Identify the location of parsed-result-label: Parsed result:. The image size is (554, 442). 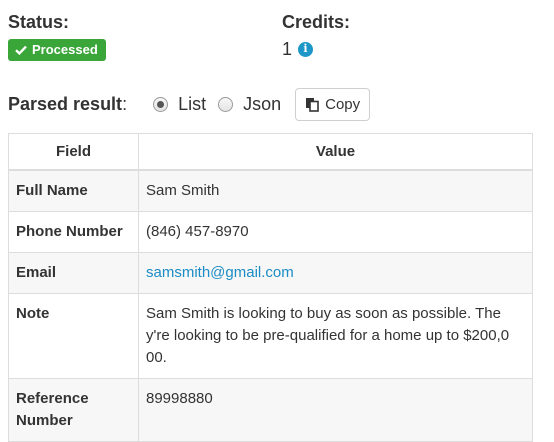
(68, 103).